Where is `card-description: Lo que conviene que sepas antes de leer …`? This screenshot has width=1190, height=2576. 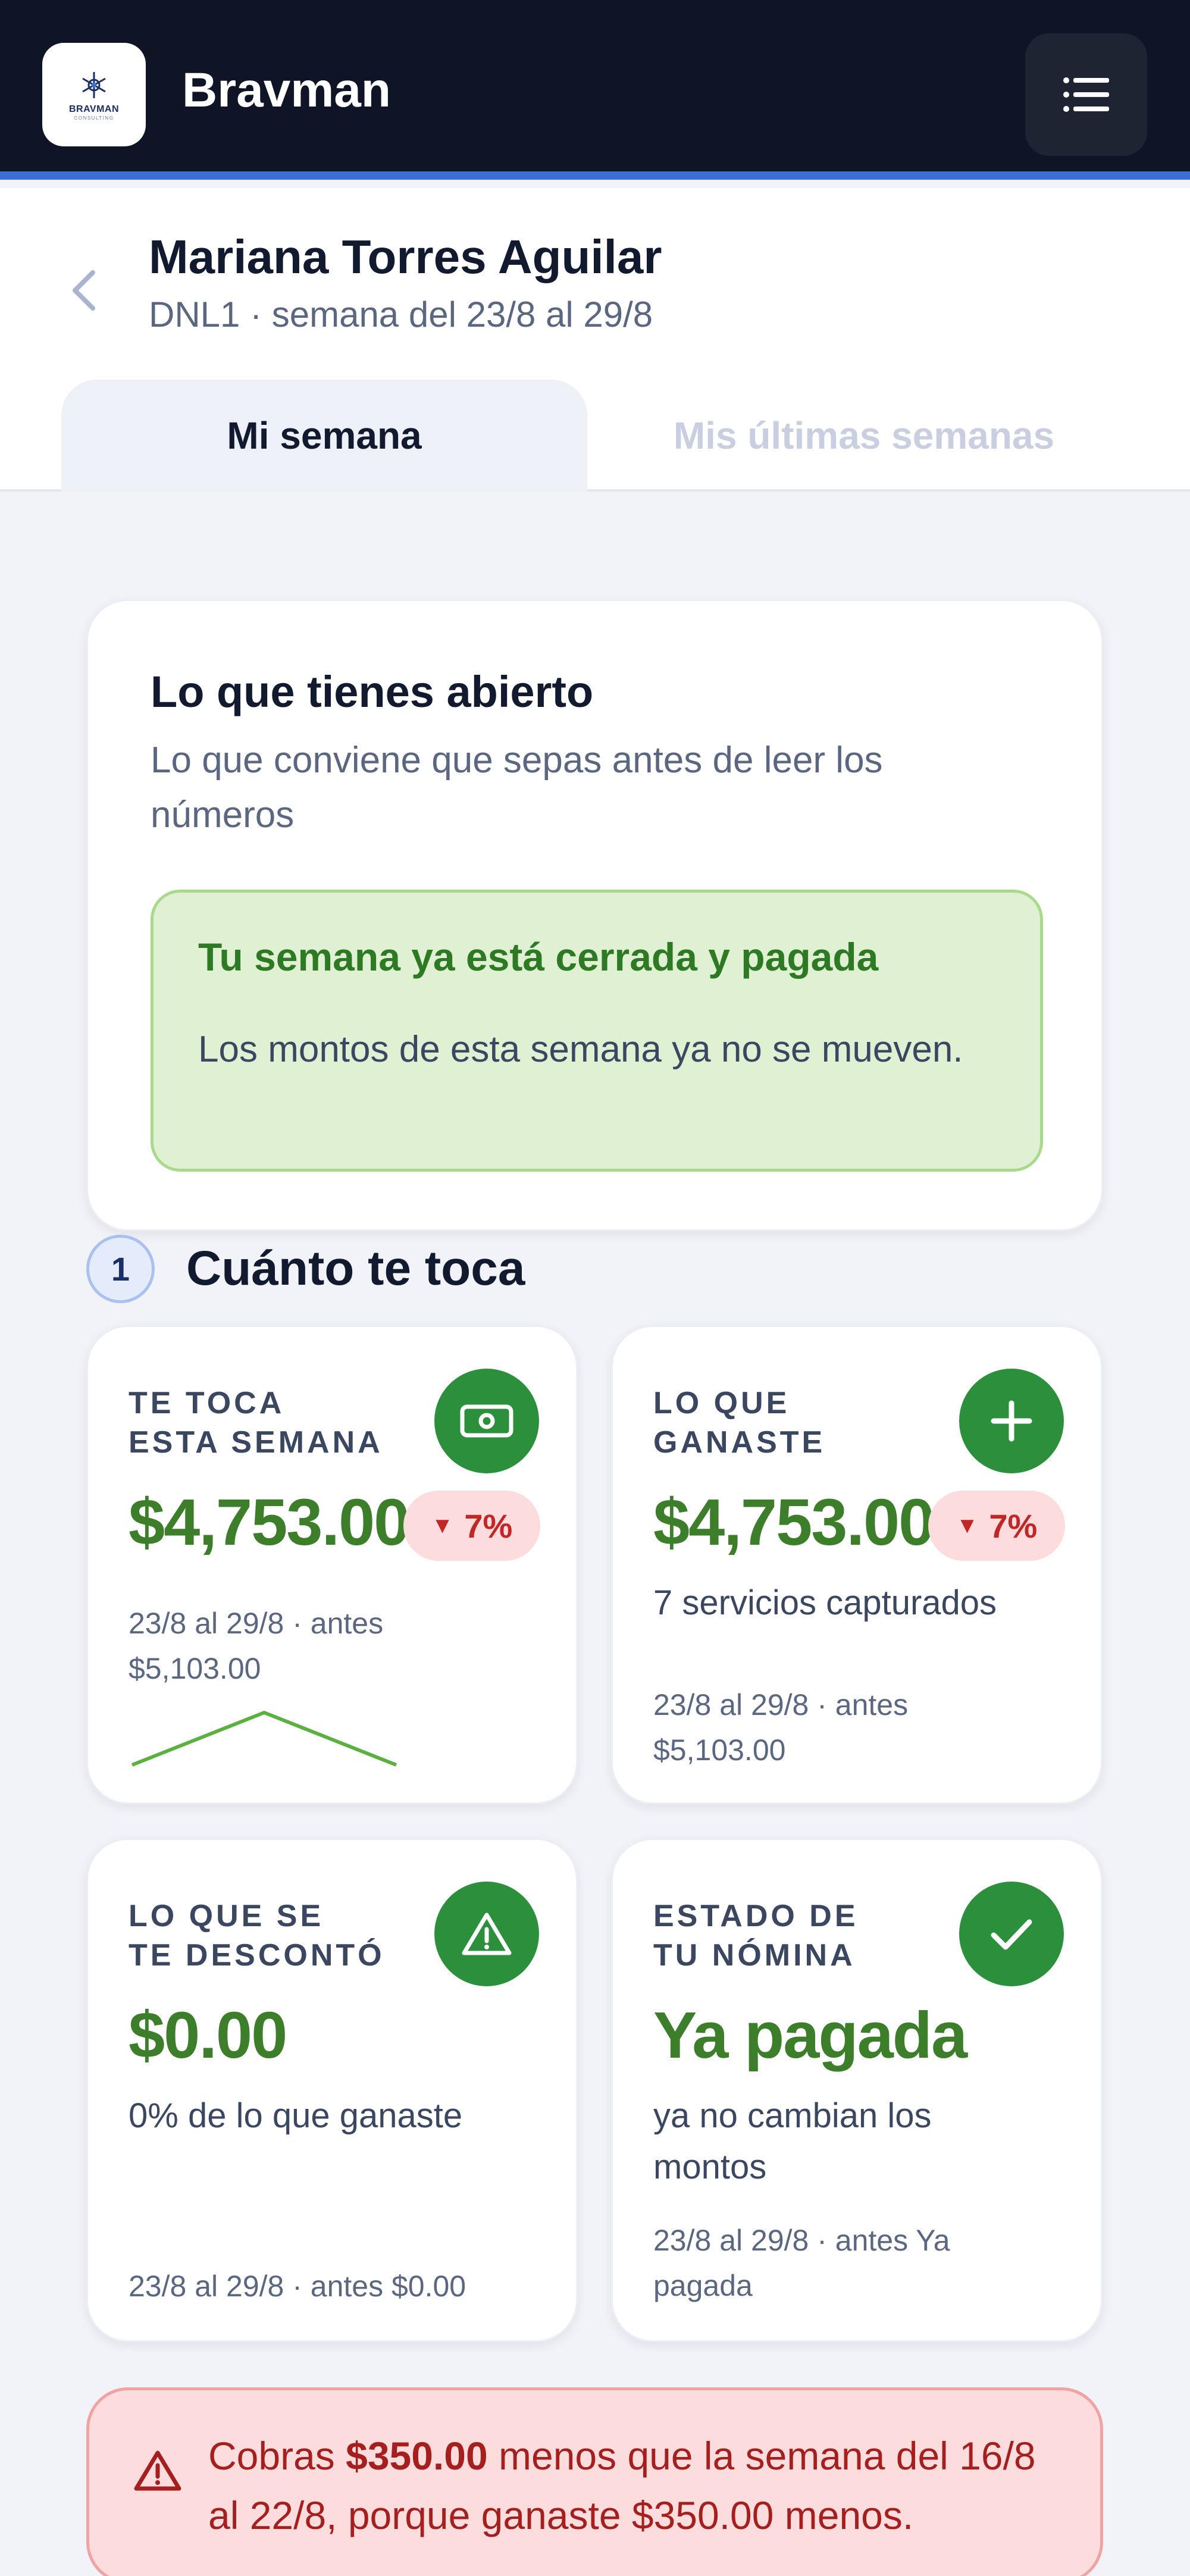 card-description: Lo que conviene que sepas antes de leer … is located at coordinates (517, 787).